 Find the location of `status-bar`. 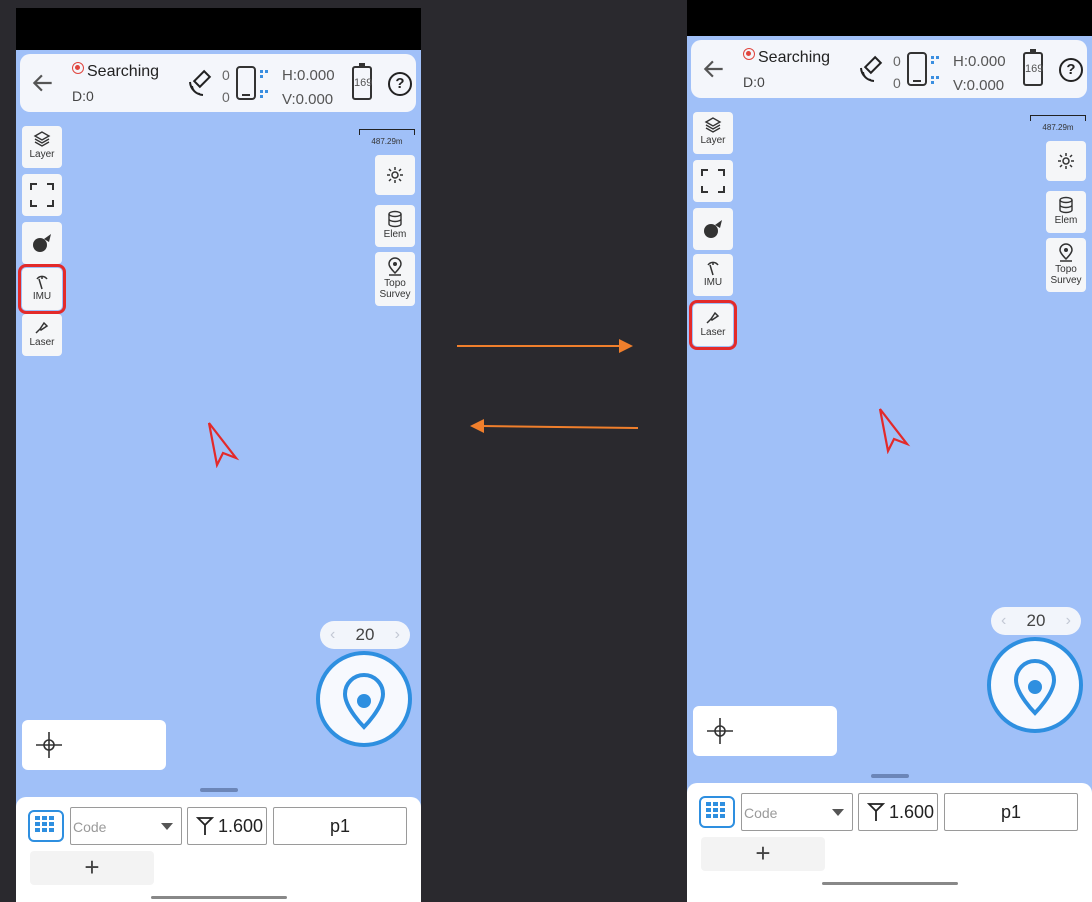

status-bar is located at coordinates (889, 18).